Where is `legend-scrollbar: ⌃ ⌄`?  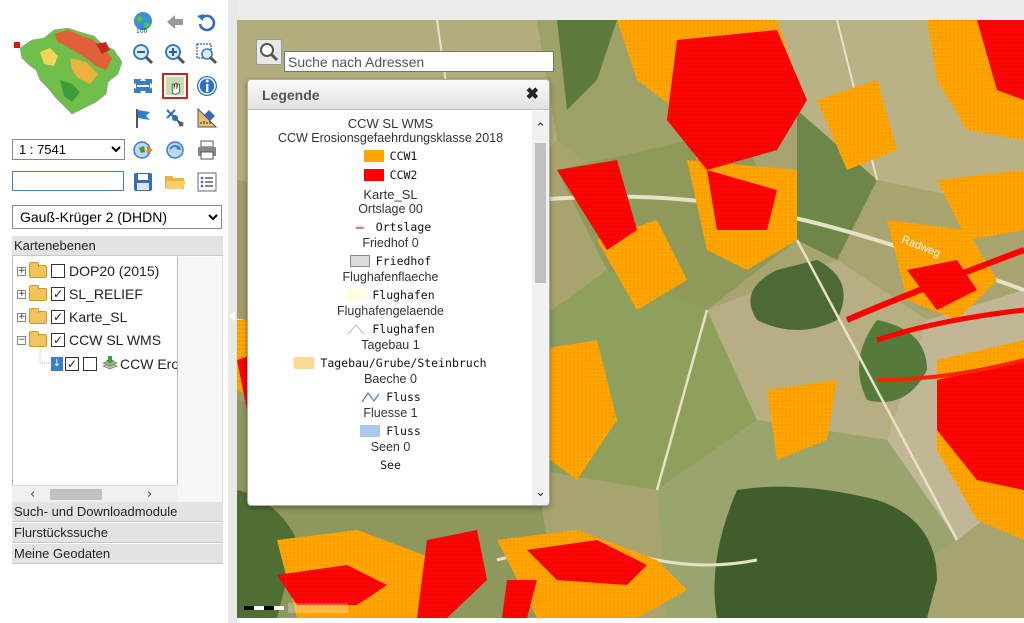 legend-scrollbar: ⌃ ⌄ is located at coordinates (540, 308).